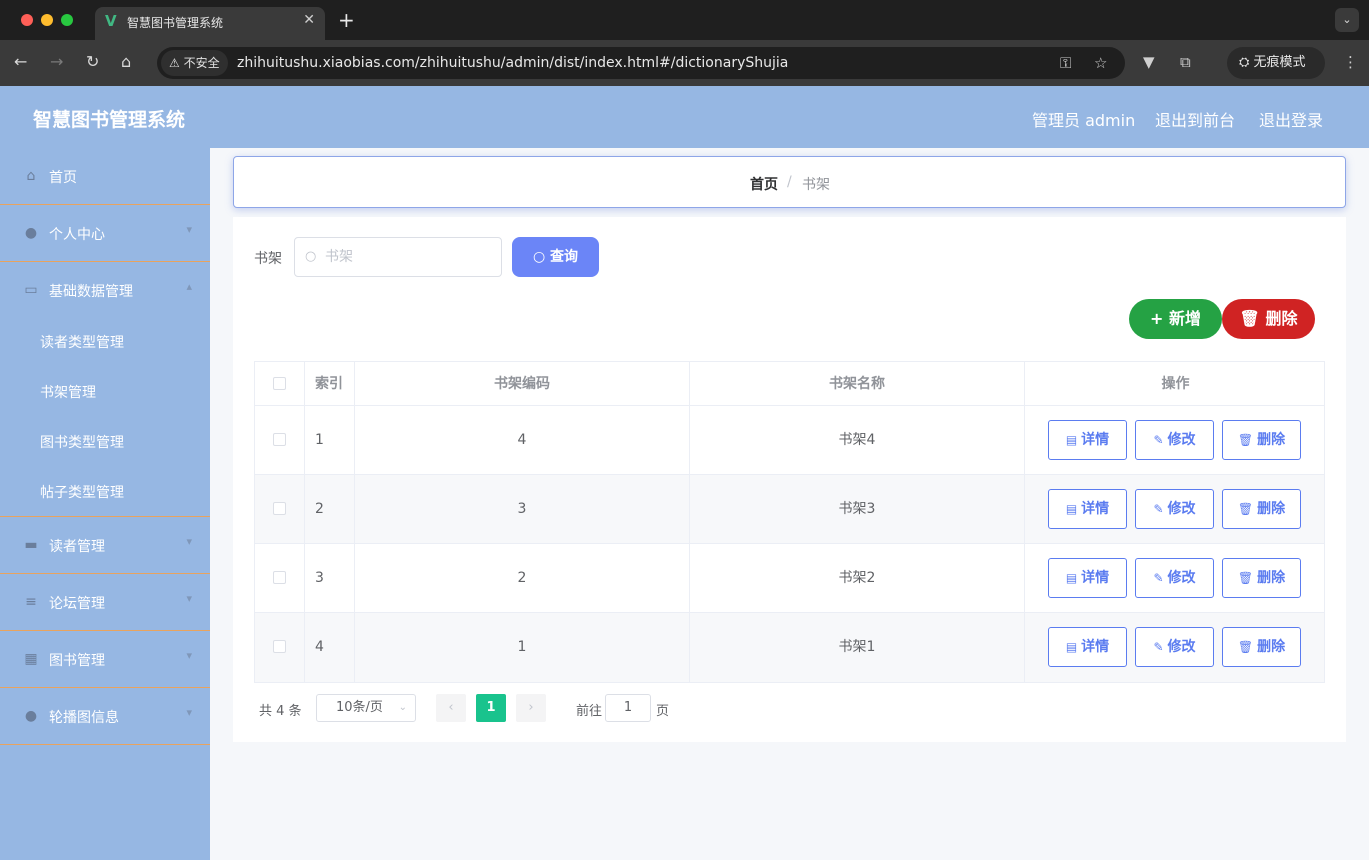 The height and width of the screenshot is (860, 1369). I want to click on tab-search-icon: ⌄, so click(1347, 20).